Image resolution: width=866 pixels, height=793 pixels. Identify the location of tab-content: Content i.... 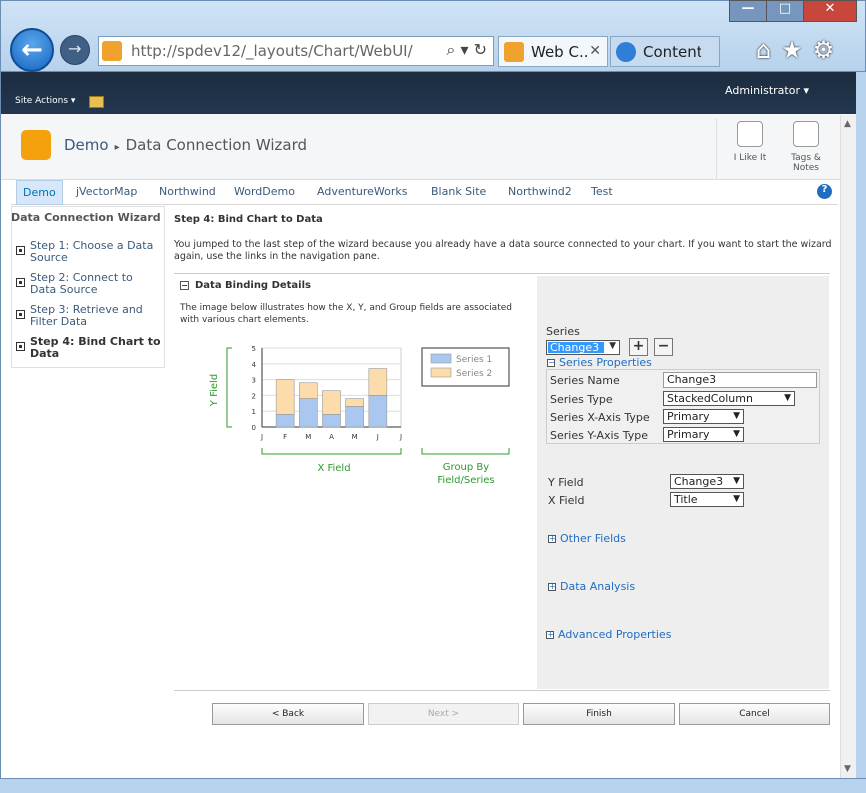
(665, 51).